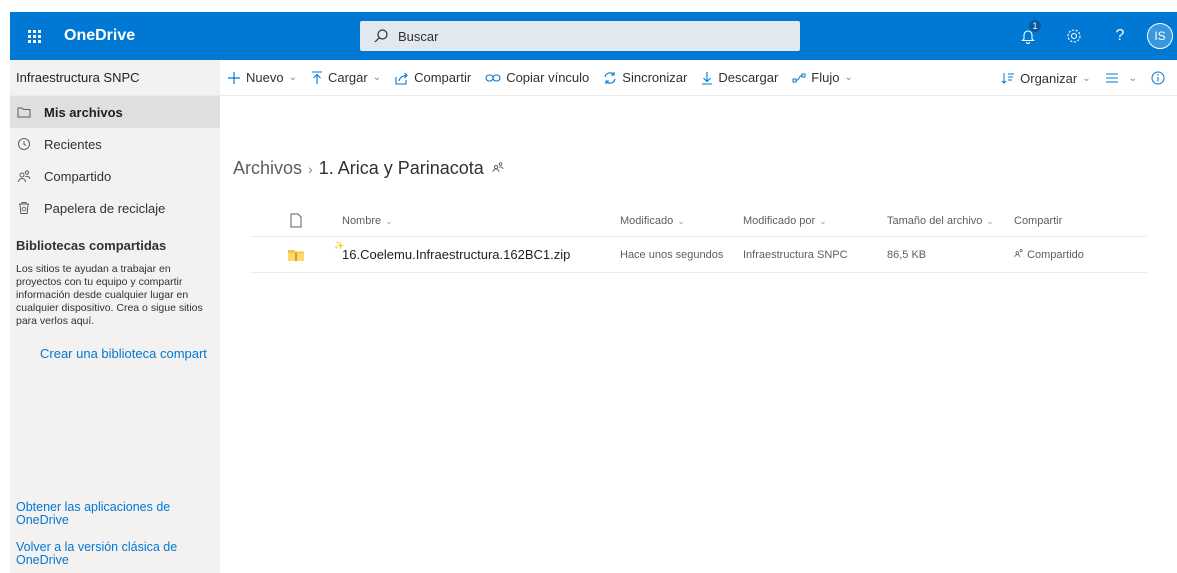  I want to click on account-button: IS, so click(1160, 36).